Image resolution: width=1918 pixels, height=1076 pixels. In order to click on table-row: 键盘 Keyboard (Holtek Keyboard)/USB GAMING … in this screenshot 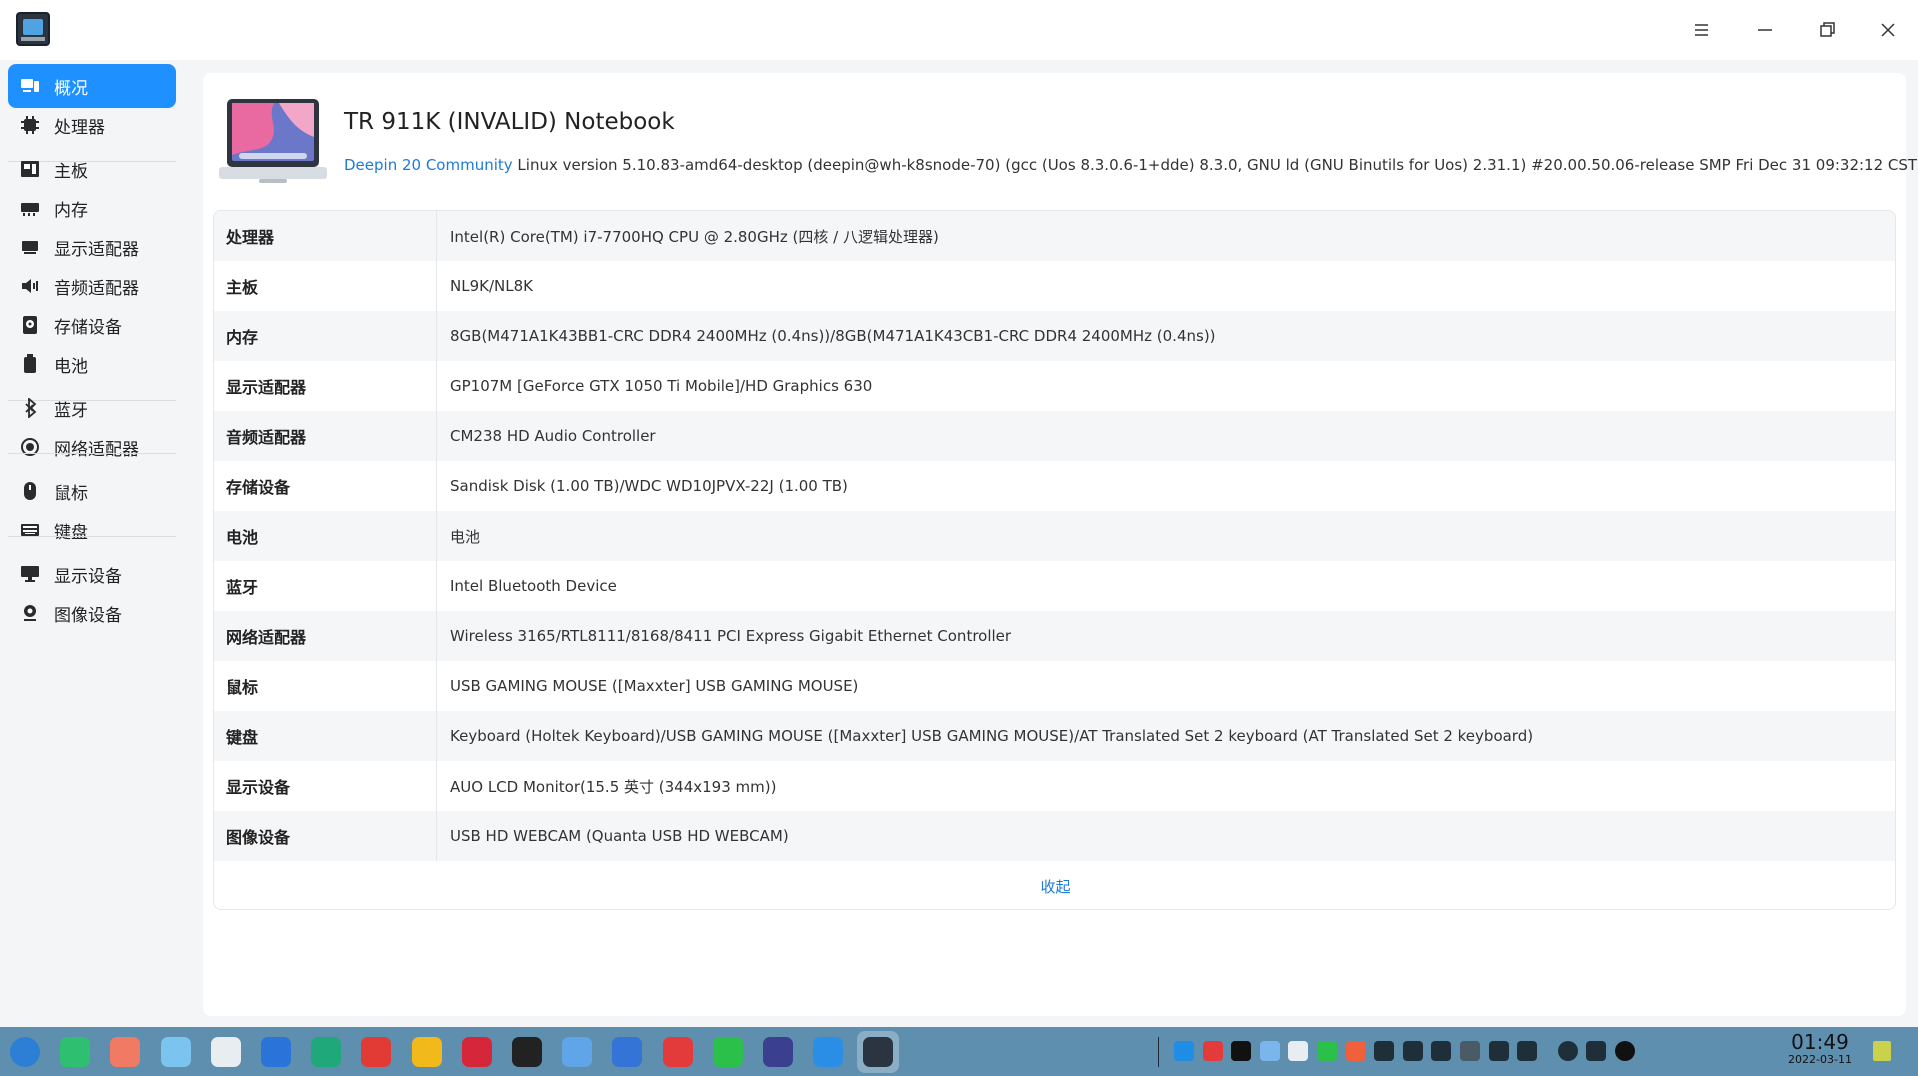, I will do `click(1054, 736)`.